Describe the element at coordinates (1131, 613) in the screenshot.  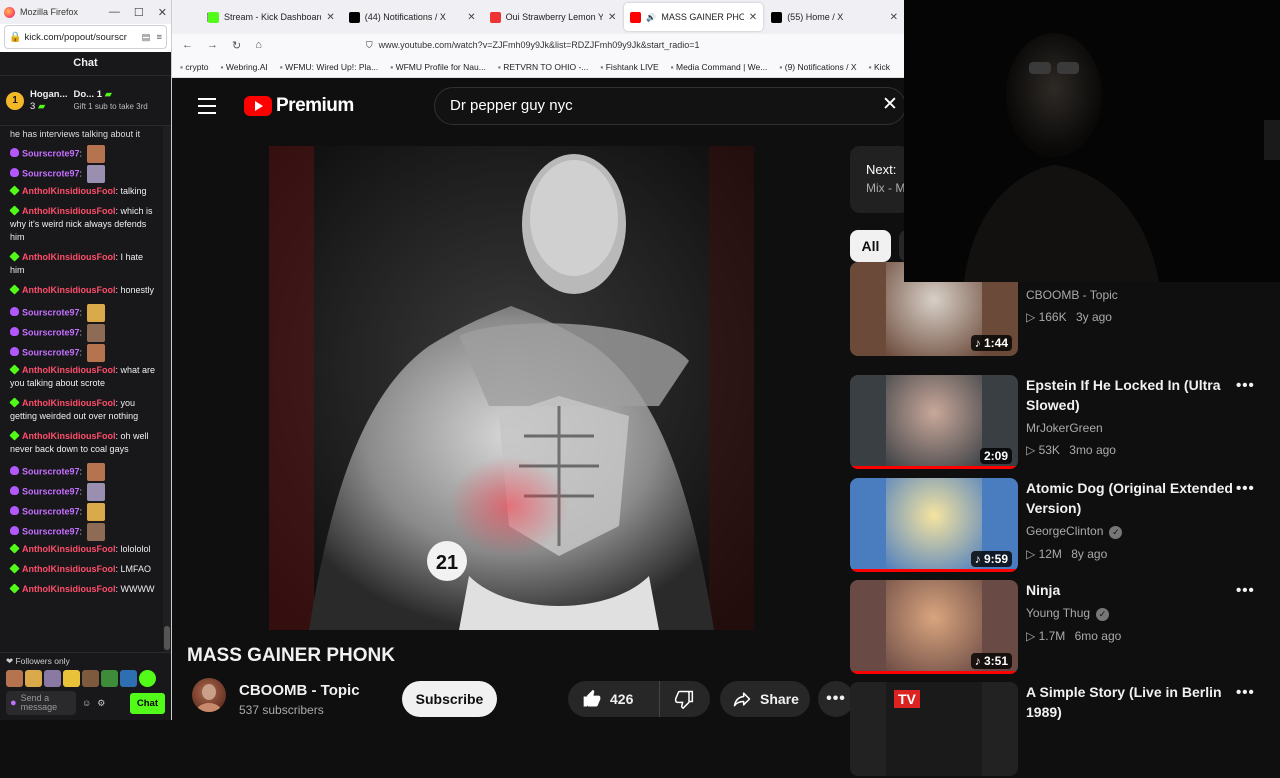
I see `recommendation-channel: Young Thug ✓` at that location.